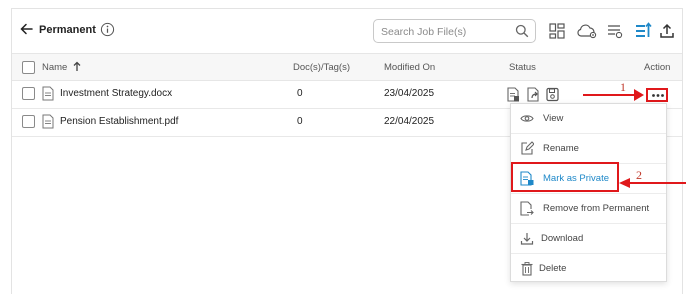 This screenshot has height=294, width=692. Describe the element at coordinates (552, 94) in the screenshot. I see `save-icon` at that location.